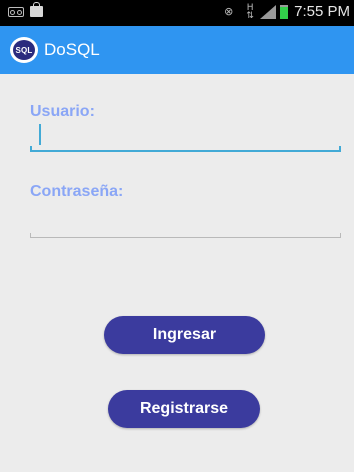 This screenshot has width=354, height=472. Describe the element at coordinates (268, 11) in the screenshot. I see `signal-icon` at that location.